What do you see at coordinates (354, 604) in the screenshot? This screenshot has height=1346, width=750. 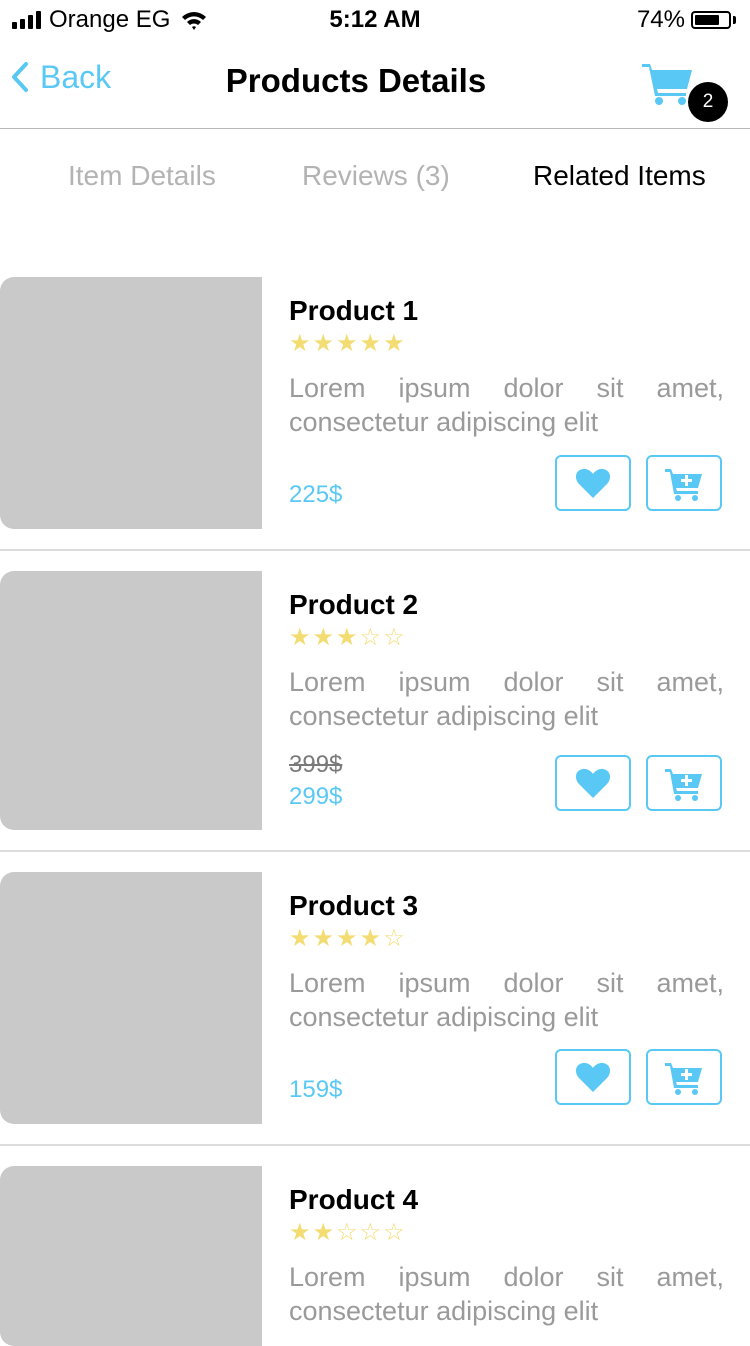 I see `product-name: Product 2` at bounding box center [354, 604].